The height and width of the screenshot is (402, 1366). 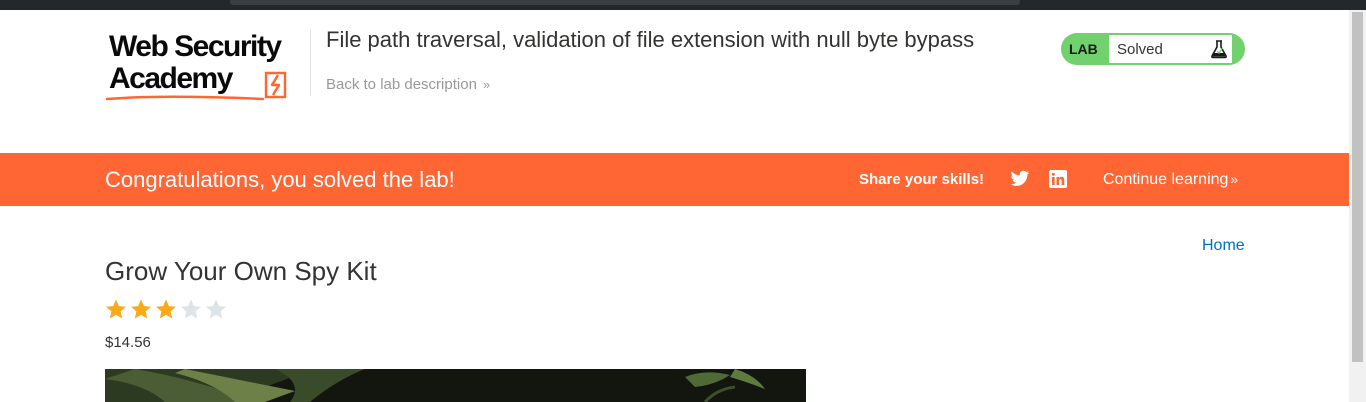 What do you see at coordinates (1020, 181) in the screenshot?
I see `twitter-icon` at bounding box center [1020, 181].